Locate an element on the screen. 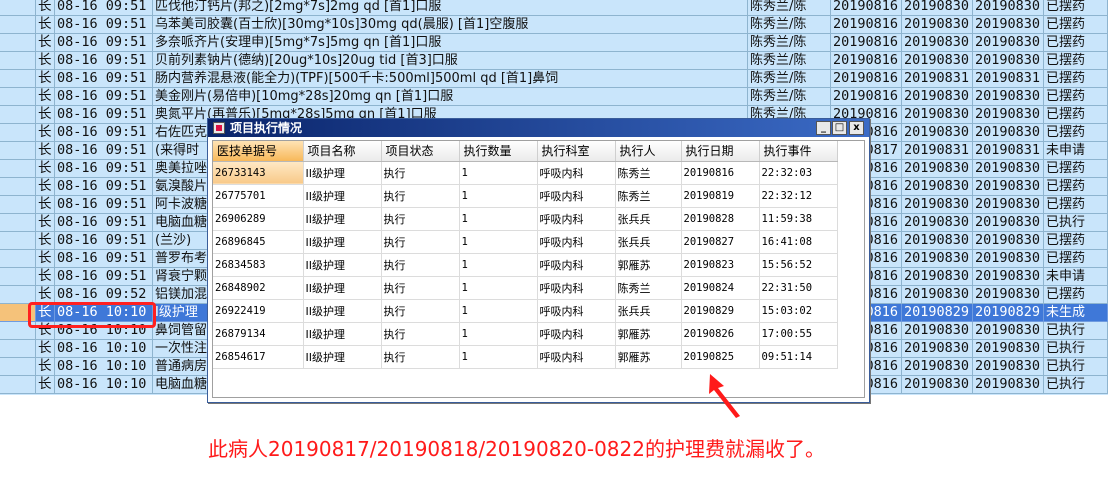  table-row: 26896845 II级护理 执行 1 呼吸内科 张兵兵 20190827 16:41:08 is located at coordinates (525, 242).